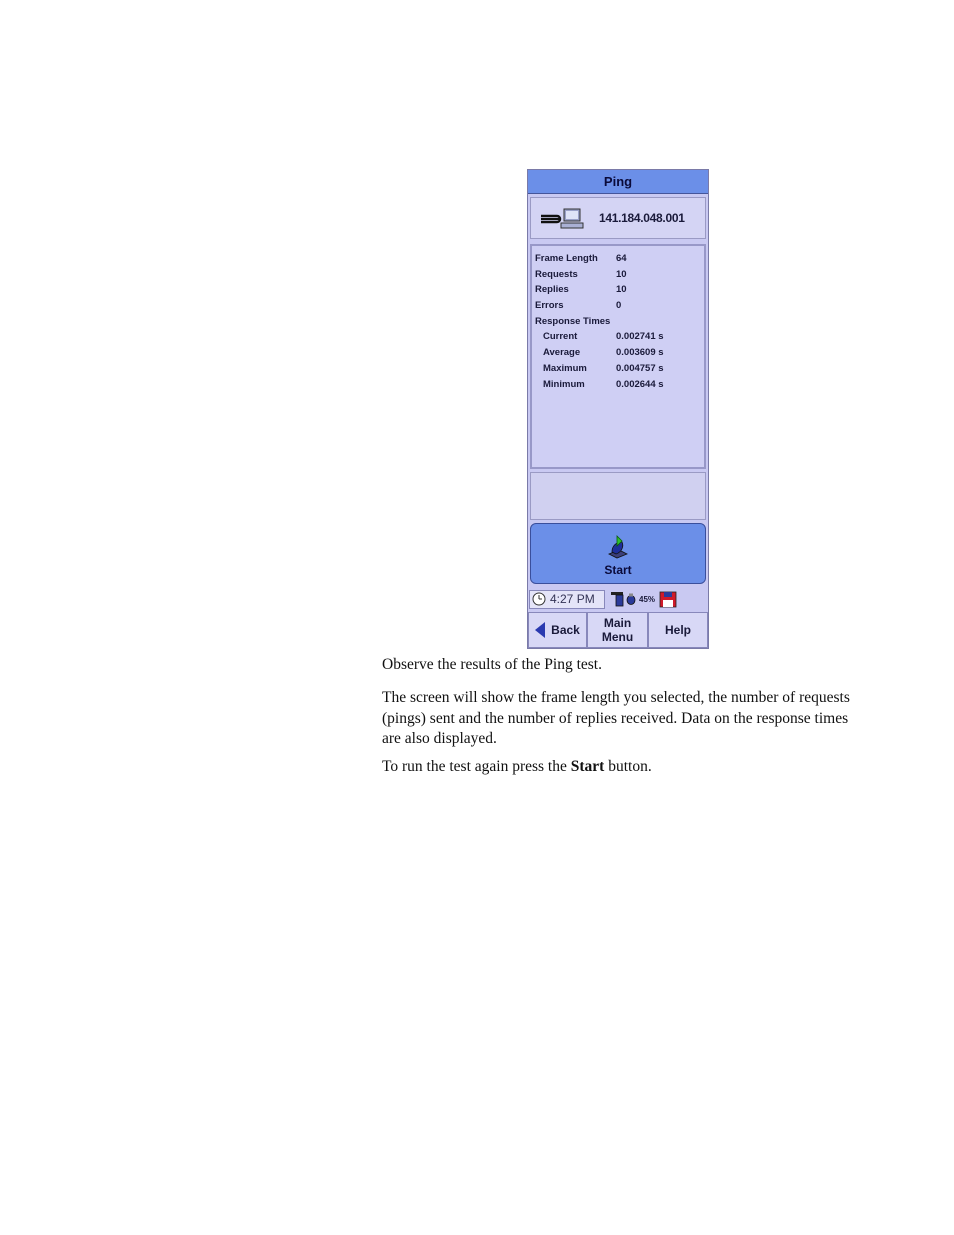  Describe the element at coordinates (640, 337) in the screenshot. I see `result-value: 0.002741 s` at that location.